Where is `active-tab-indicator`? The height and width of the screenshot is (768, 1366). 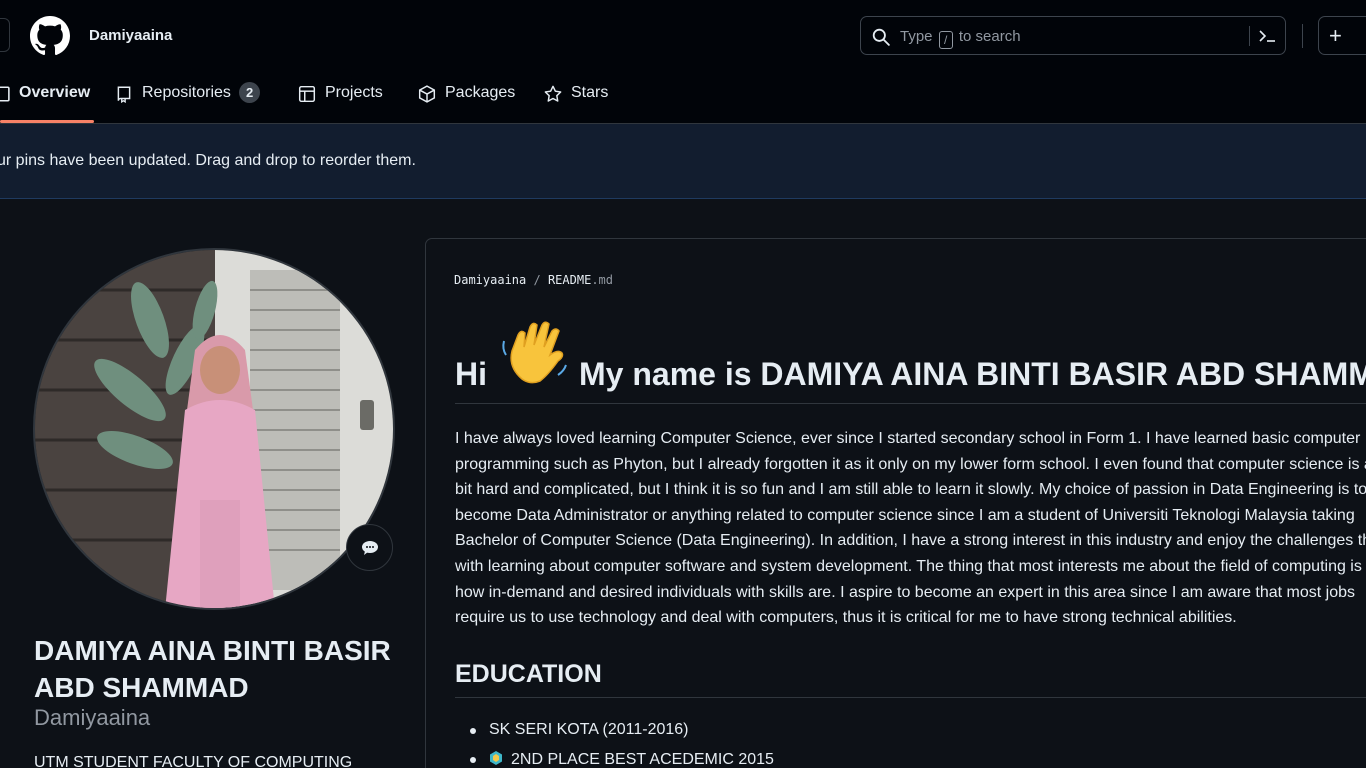
active-tab-indicator is located at coordinates (47, 121).